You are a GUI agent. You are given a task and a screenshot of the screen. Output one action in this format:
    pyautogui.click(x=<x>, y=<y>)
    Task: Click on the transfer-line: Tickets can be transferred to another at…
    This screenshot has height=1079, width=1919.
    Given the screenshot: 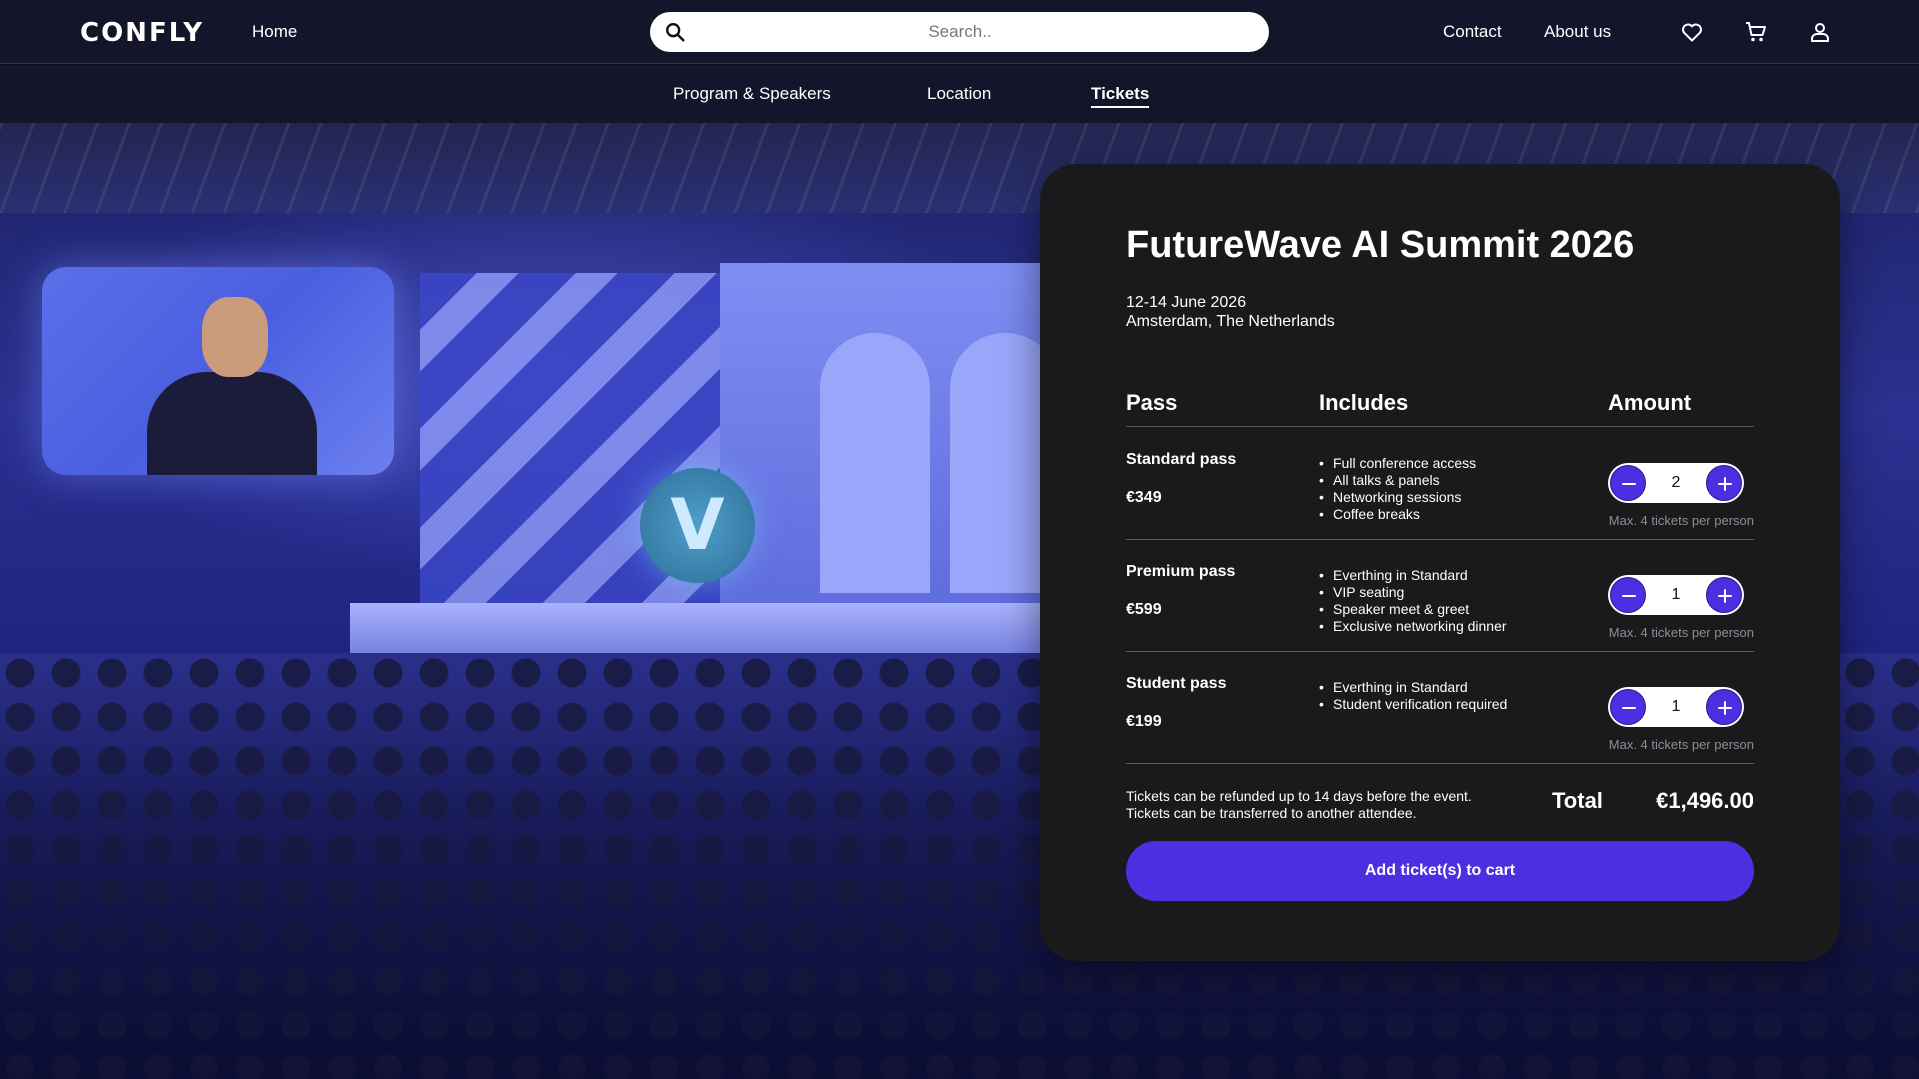 What is the action you would take?
    pyautogui.click(x=1271, y=813)
    